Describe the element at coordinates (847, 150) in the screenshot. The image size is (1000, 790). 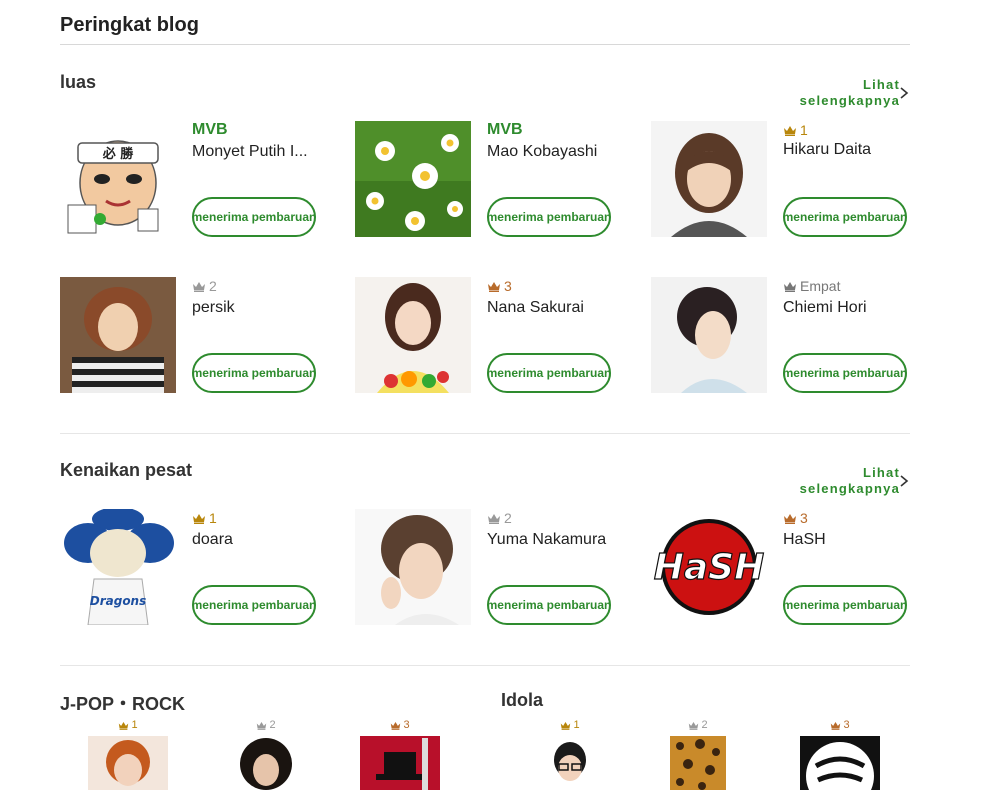
I see `blog-name: Hikaru Daita` at that location.